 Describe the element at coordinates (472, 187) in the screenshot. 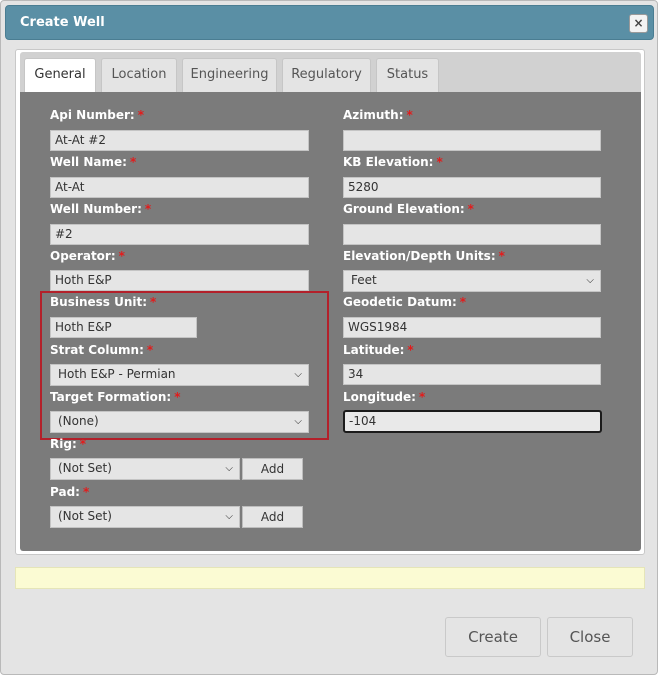

I see `kb-elevation-input: 5280` at that location.